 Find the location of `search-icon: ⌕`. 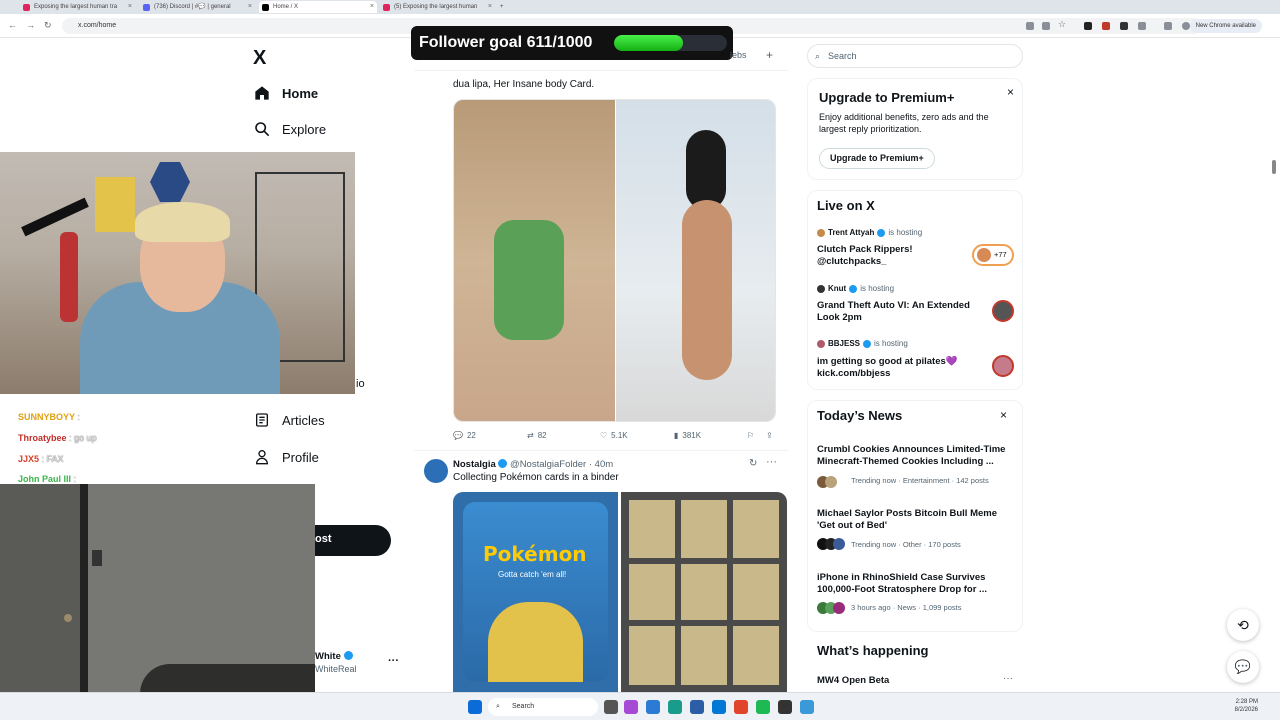

search-icon: ⌕ is located at coordinates (818, 56).